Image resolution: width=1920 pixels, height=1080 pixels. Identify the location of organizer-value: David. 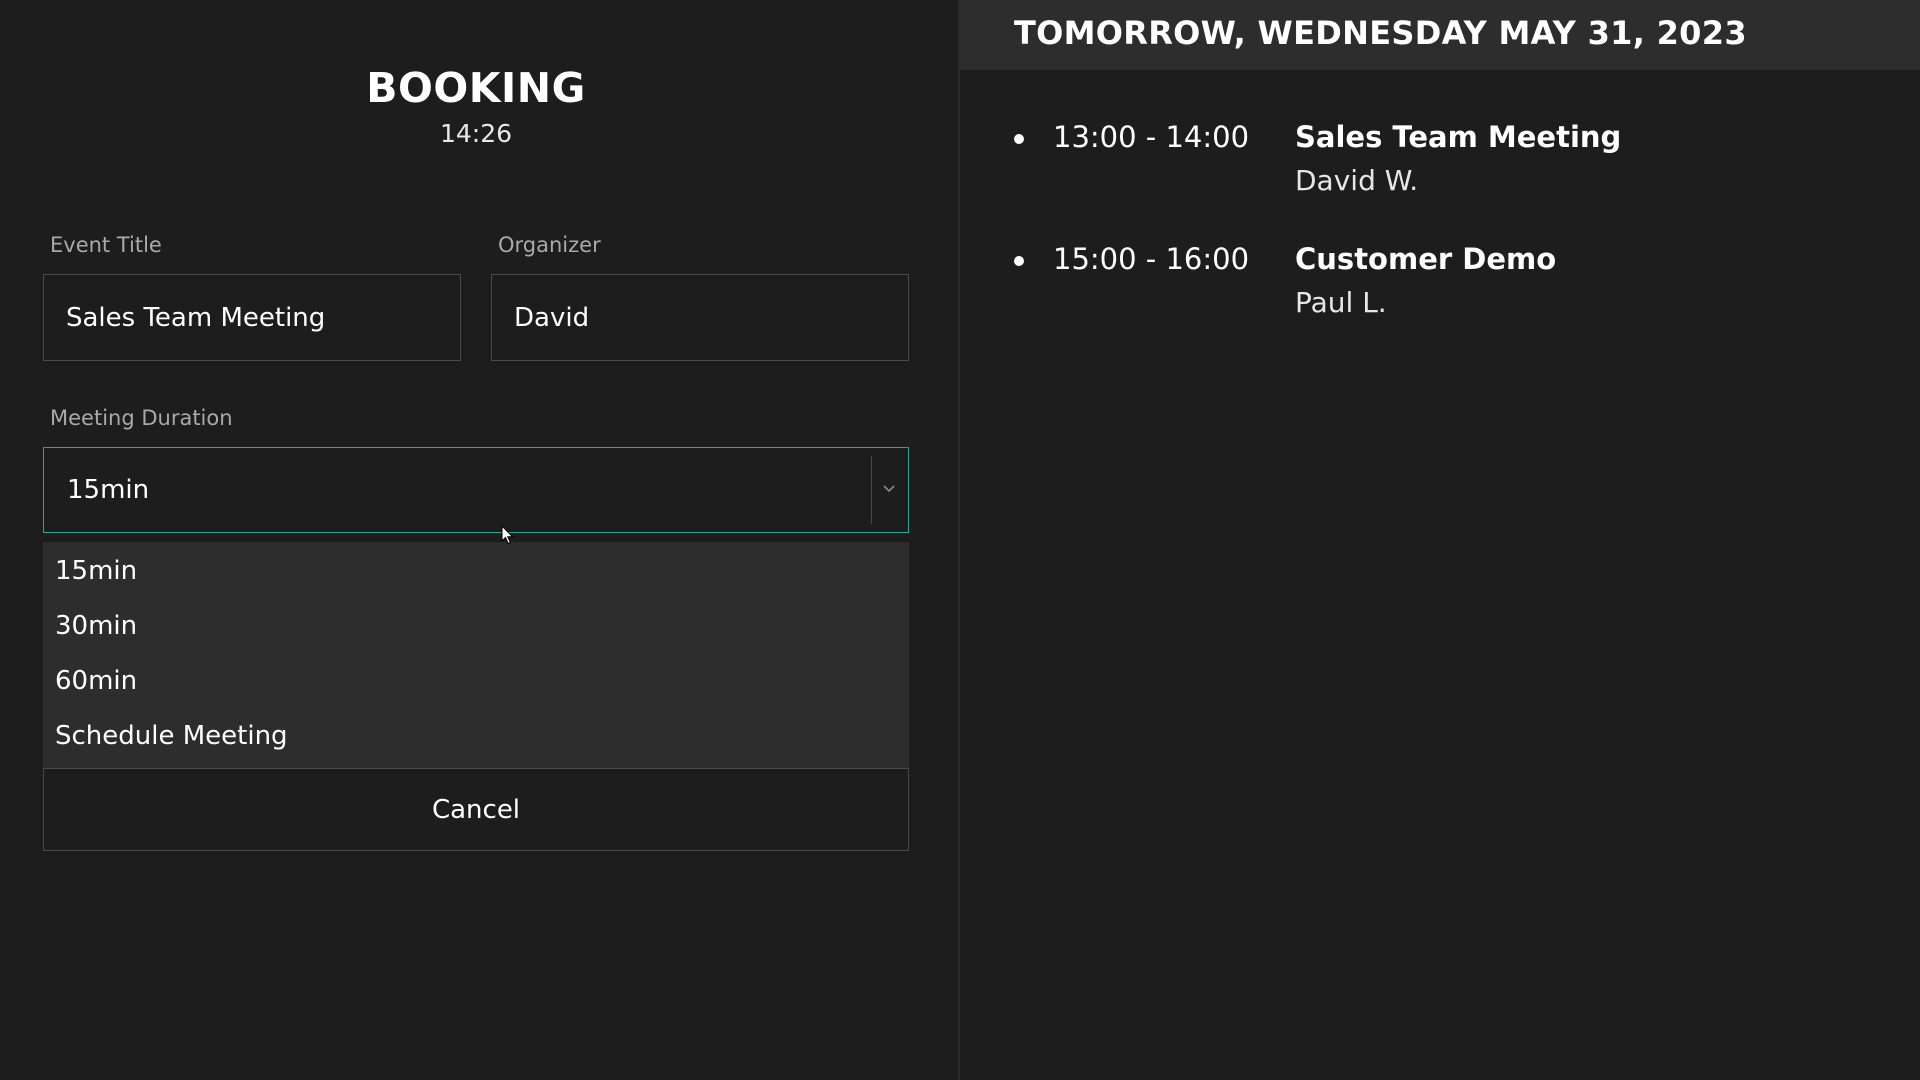
(552, 317).